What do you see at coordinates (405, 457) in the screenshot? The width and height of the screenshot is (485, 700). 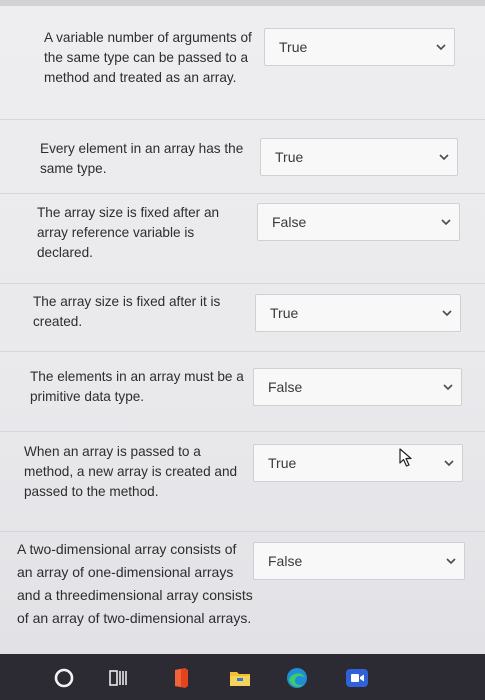 I see `mouse-pointer-icon` at bounding box center [405, 457].